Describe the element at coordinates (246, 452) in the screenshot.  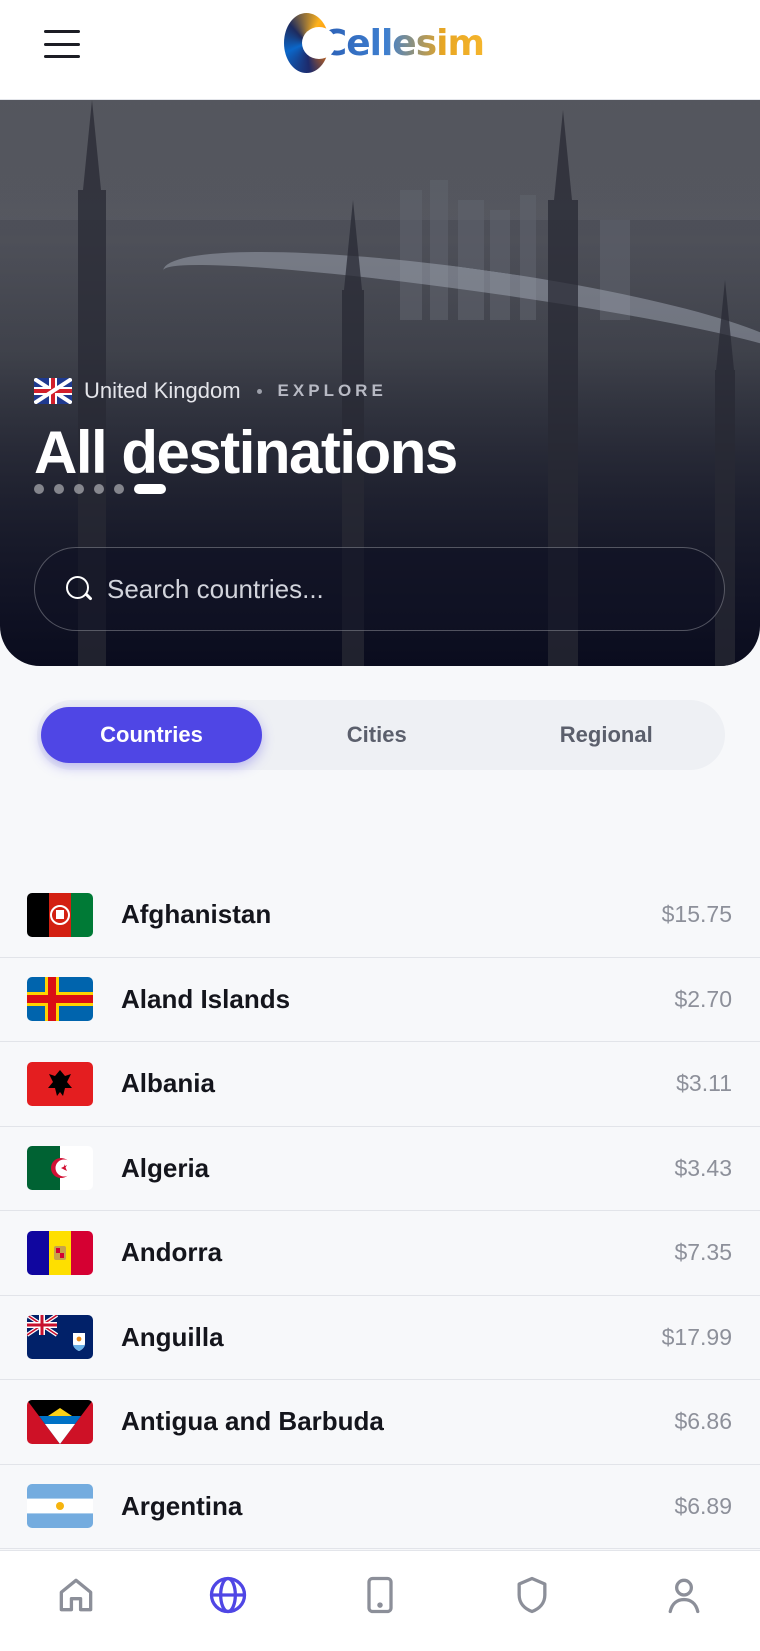
I see `page-title: All destinations` at that location.